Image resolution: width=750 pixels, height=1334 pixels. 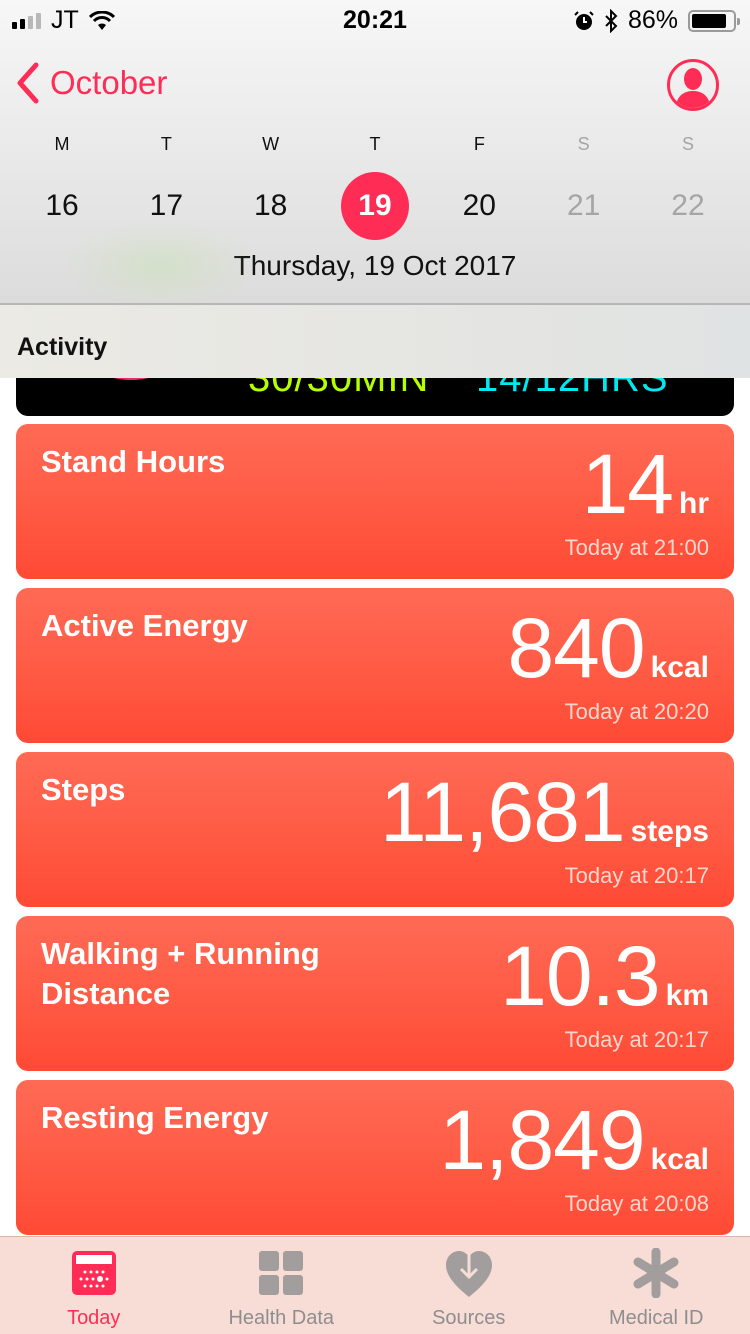 What do you see at coordinates (144, 625) in the screenshot?
I see `card-title: Active Energy` at bounding box center [144, 625].